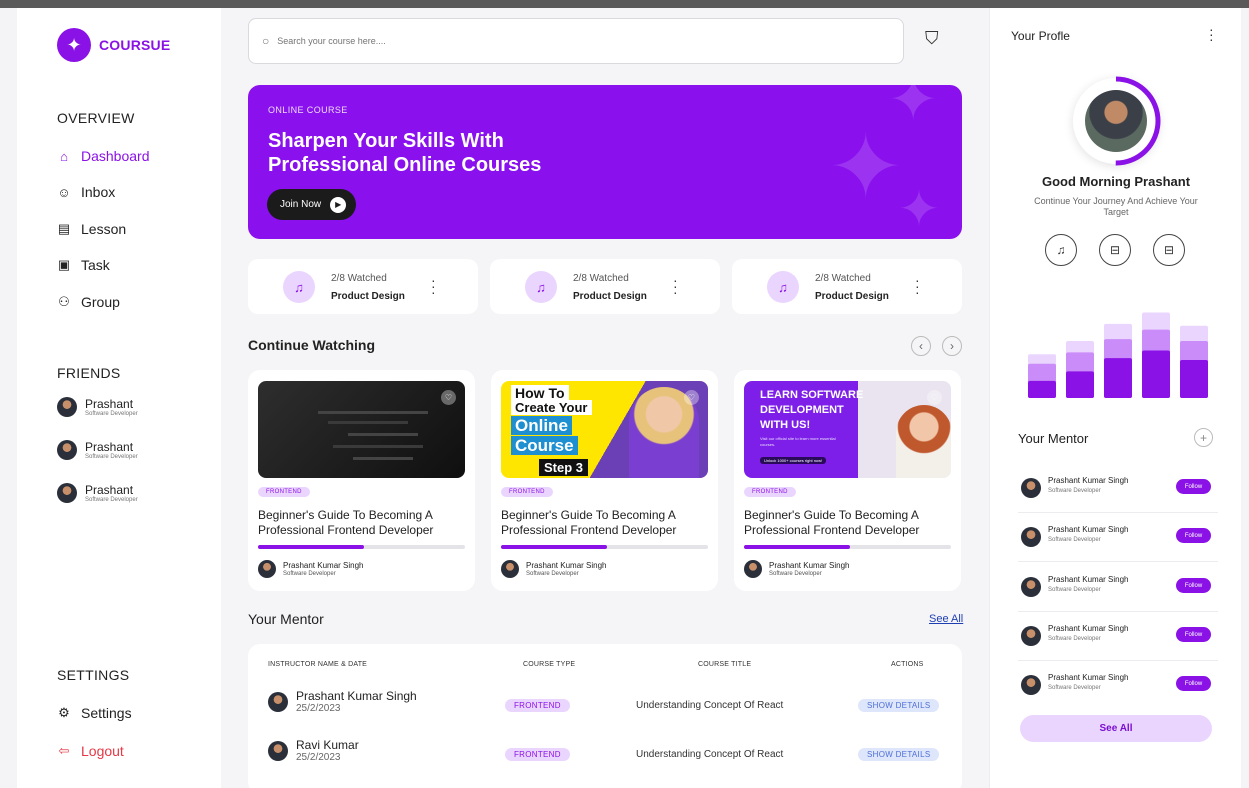 This screenshot has width=1249, height=788. I want to click on sidebar-item-inbox: ☺ Inbox, so click(86, 192).